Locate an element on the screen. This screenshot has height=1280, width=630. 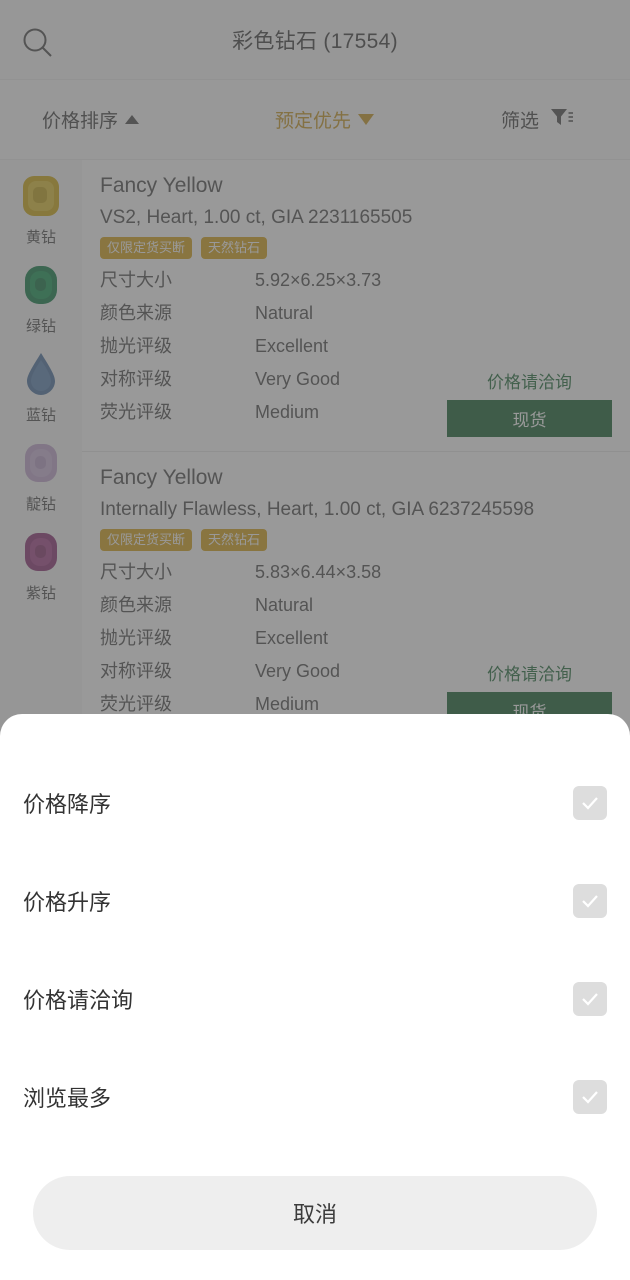
sort-option-most-viewed: 浏览最多 is located at coordinates (315, 1097).